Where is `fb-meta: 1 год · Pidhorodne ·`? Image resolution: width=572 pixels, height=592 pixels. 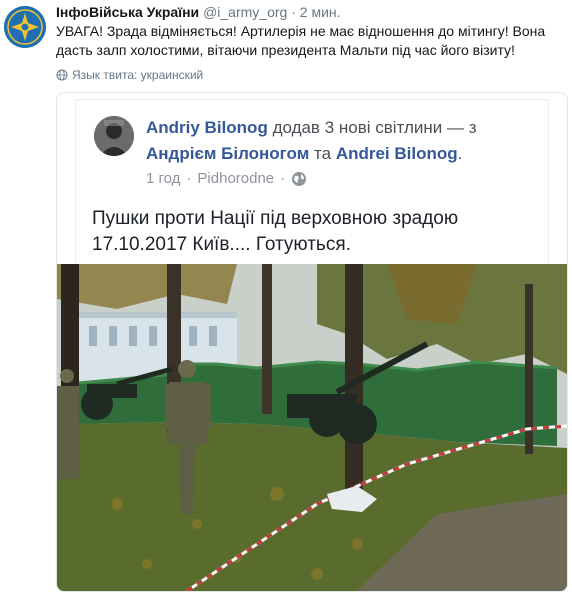 fb-meta: 1 год · Pidhorodne · is located at coordinates (226, 178).